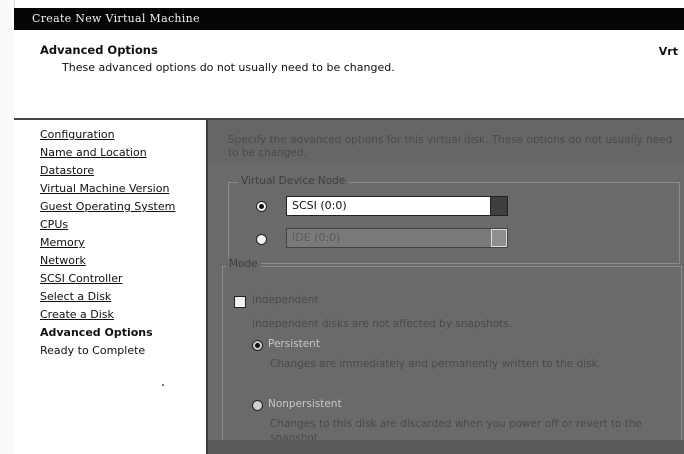  I want to click on page-title: Advanced Options, so click(99, 50).